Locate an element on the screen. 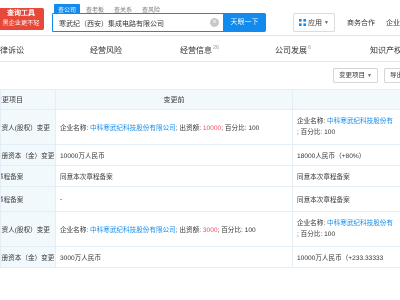  search-input-value: 寒武纪（西安）集成电路有限公司 is located at coordinates (111, 24).